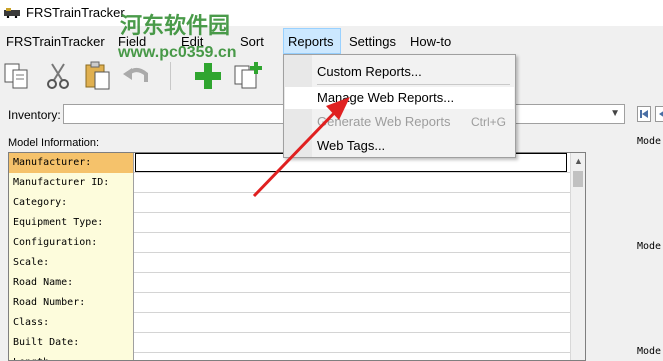 This screenshot has height=361, width=663. I want to click on table-row: Category:, so click(297, 203).